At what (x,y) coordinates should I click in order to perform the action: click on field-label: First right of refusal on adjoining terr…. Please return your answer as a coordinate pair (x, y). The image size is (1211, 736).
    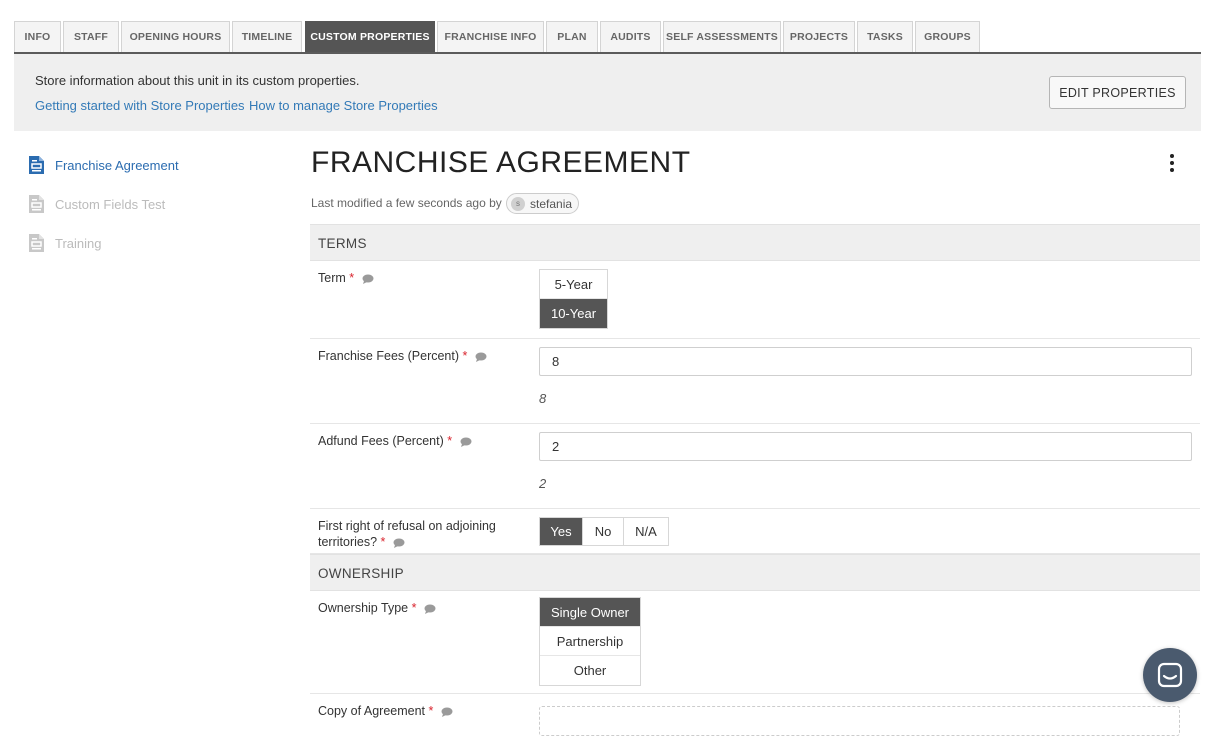
    Looking at the image, I should click on (418, 534).